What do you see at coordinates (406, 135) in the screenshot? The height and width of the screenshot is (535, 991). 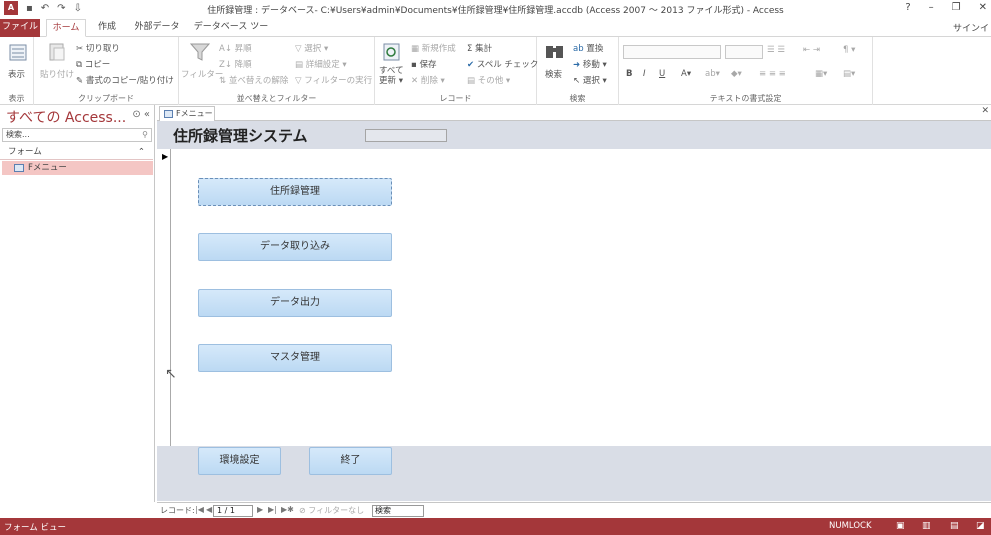 I see `header-textbox` at bounding box center [406, 135].